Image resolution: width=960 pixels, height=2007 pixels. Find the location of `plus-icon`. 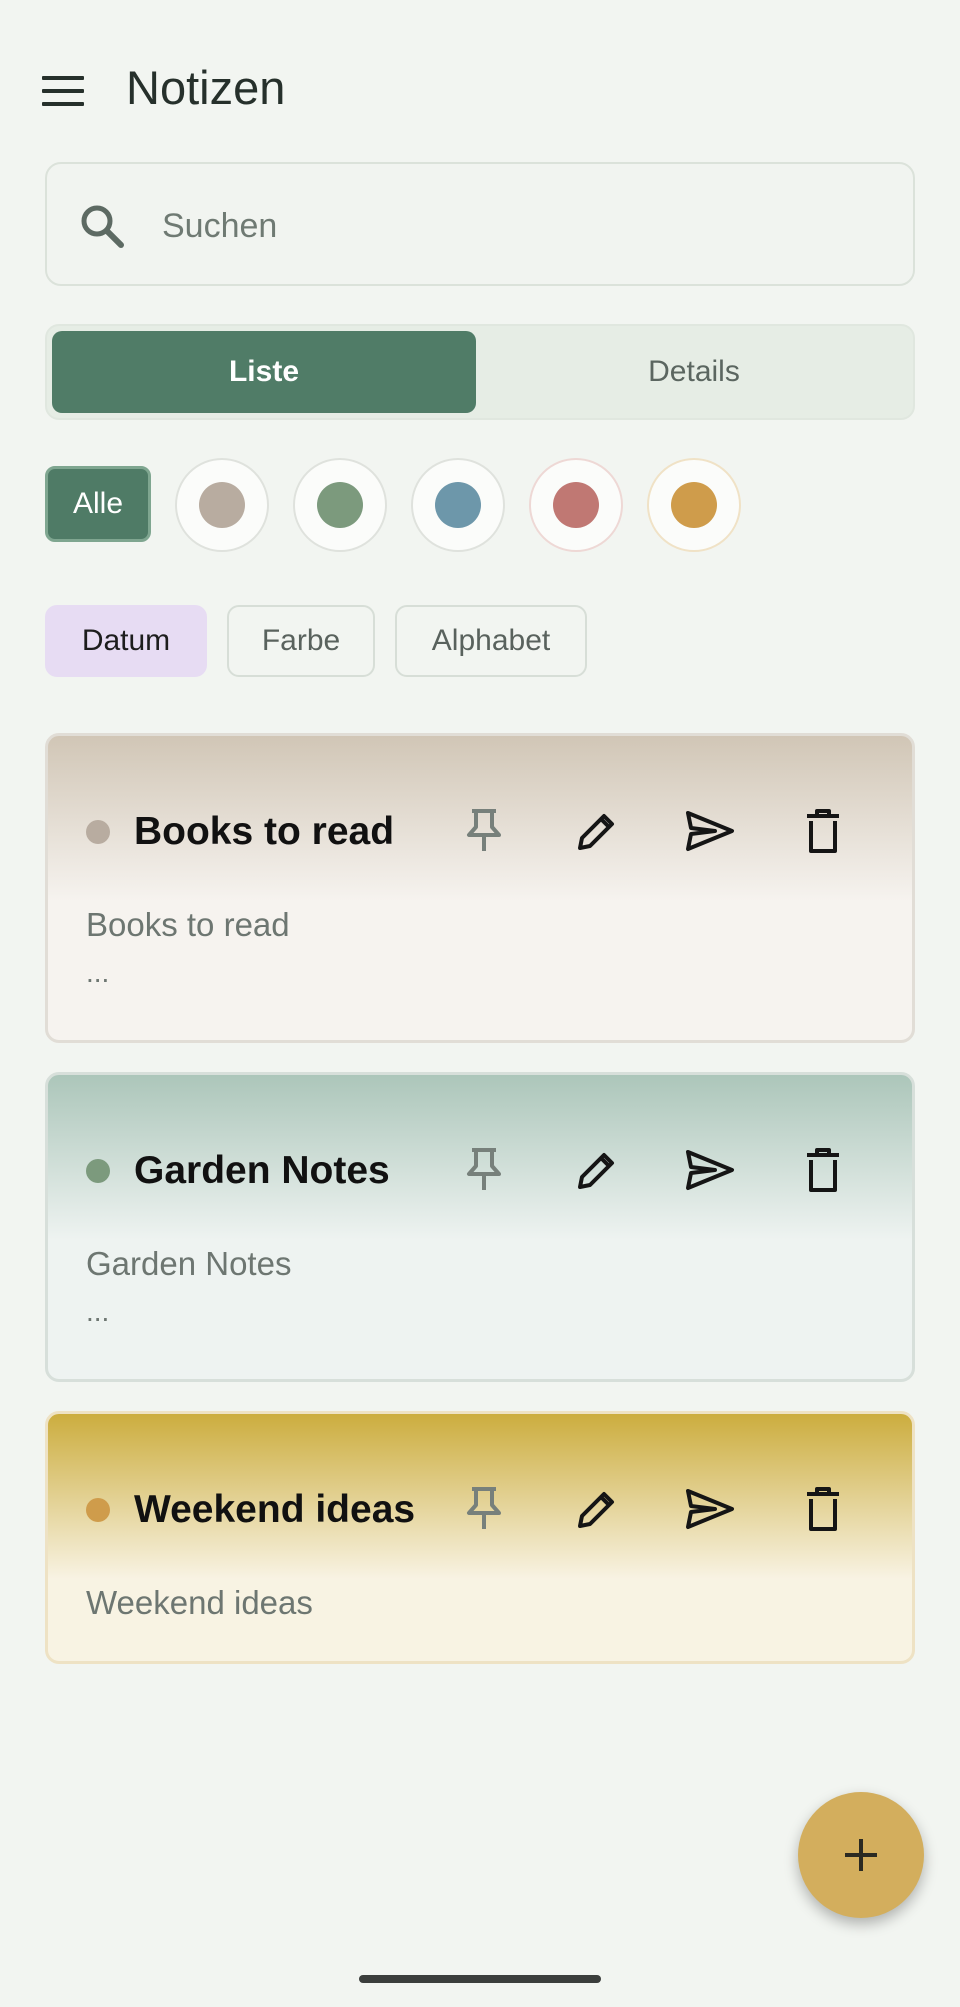

plus-icon is located at coordinates (861, 1855).